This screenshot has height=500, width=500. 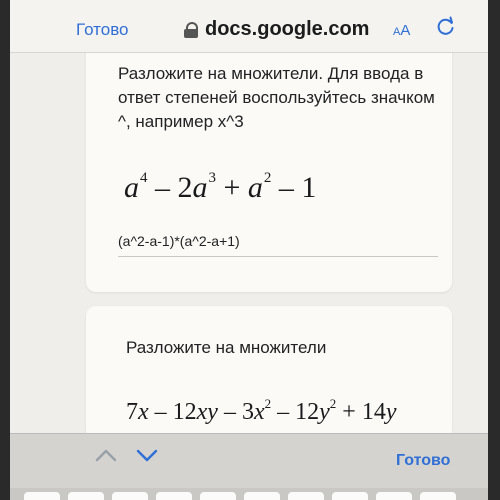 What do you see at coordinates (106, 457) in the screenshot?
I see `chevron-up-icon` at bounding box center [106, 457].